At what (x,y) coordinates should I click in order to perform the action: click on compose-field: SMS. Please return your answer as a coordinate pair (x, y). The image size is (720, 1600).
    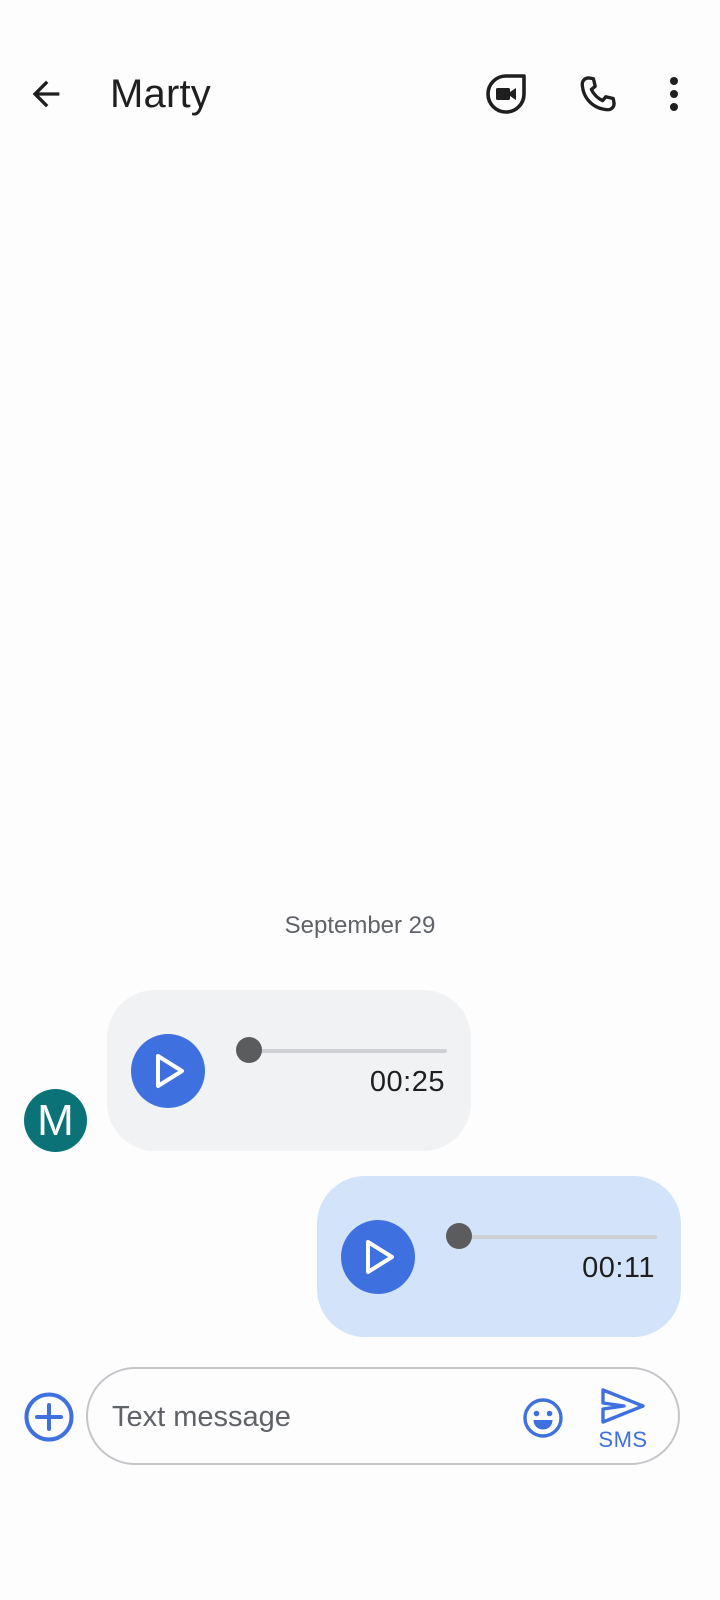
    Looking at the image, I should click on (383, 1416).